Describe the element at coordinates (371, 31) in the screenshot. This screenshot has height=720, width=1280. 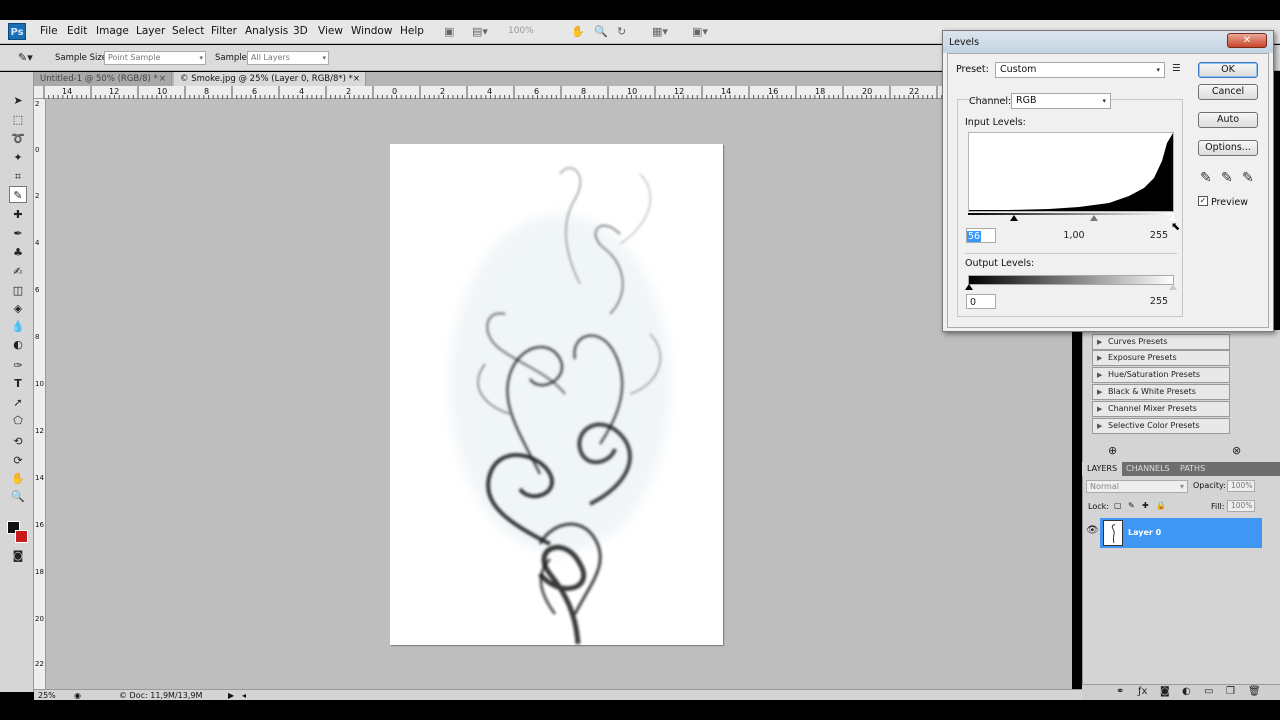
I see `menu-window: Window` at that location.